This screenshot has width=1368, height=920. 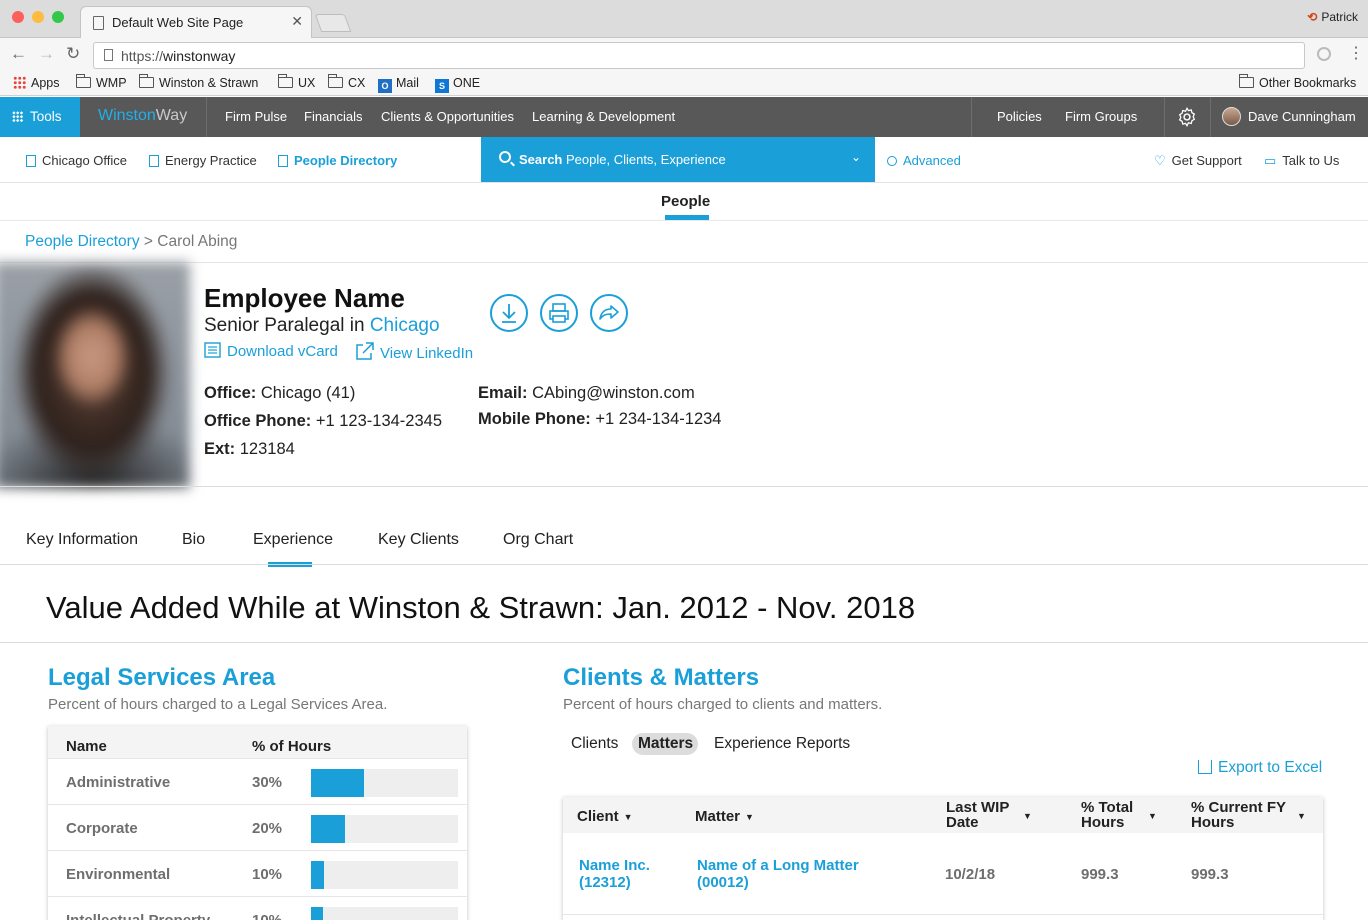 What do you see at coordinates (38, 17) in the screenshot?
I see `minimize-window-button` at bounding box center [38, 17].